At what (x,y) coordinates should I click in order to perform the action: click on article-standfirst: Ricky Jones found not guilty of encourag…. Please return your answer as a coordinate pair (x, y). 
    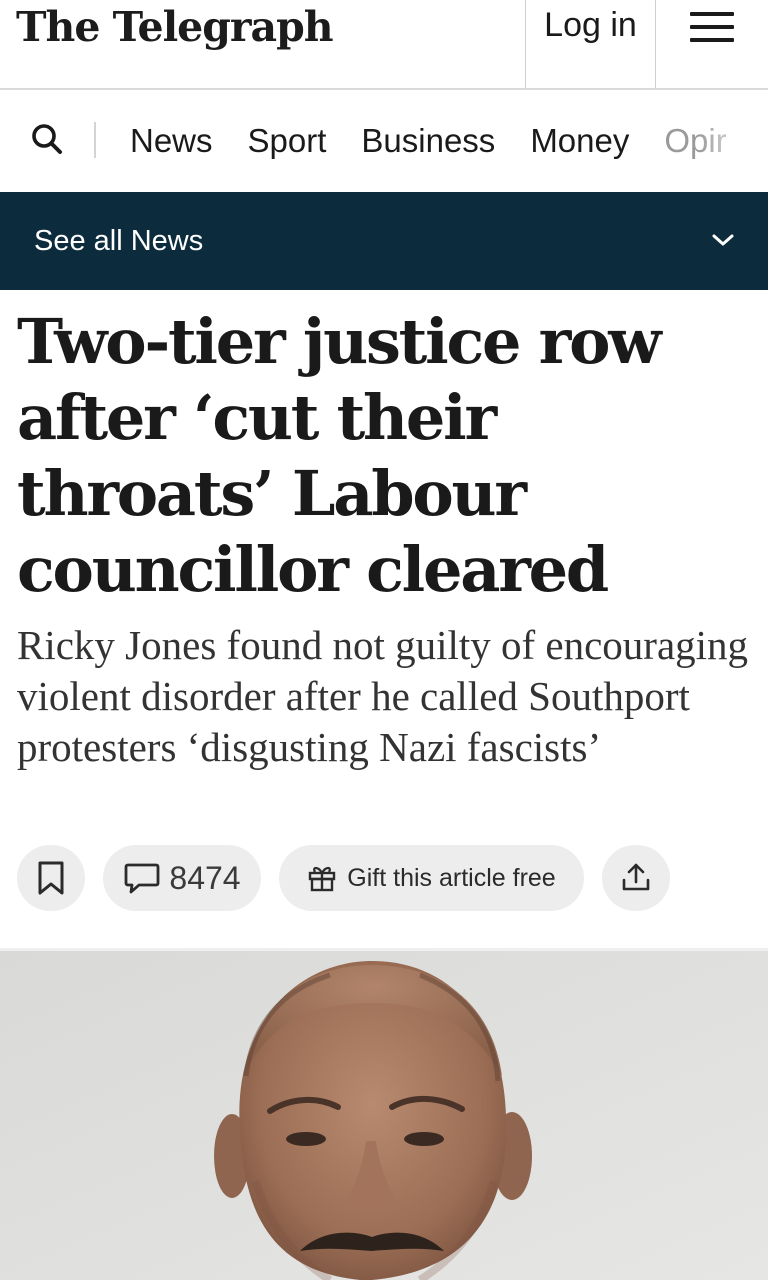
    Looking at the image, I should click on (383, 696).